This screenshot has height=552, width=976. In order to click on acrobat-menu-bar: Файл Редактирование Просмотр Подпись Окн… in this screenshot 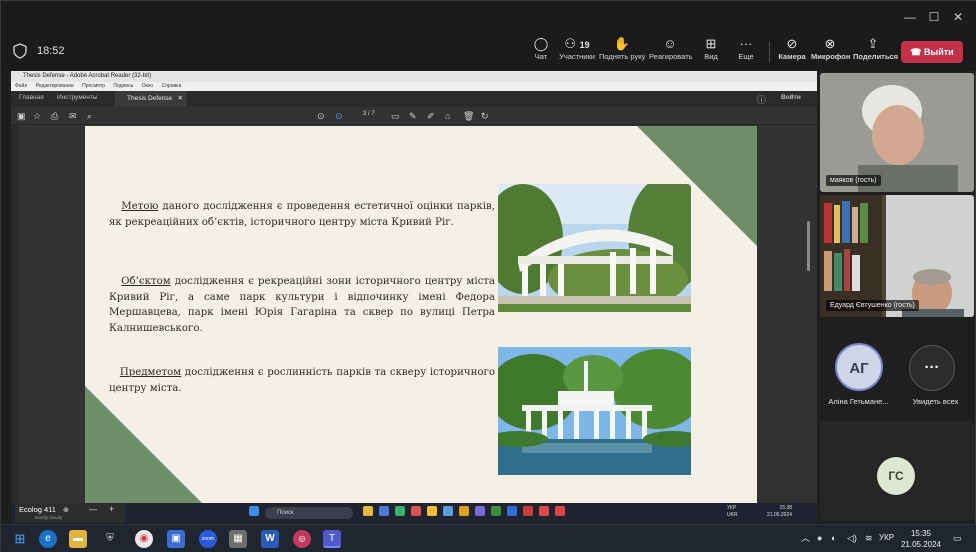, I will do `click(414, 86)`.